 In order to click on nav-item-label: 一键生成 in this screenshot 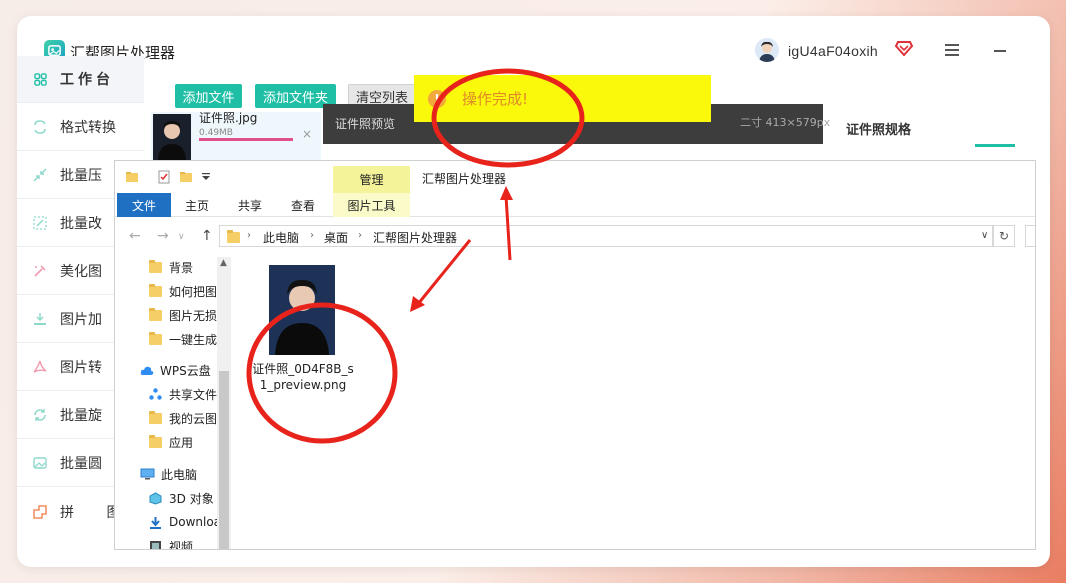, I will do `click(193, 339)`.